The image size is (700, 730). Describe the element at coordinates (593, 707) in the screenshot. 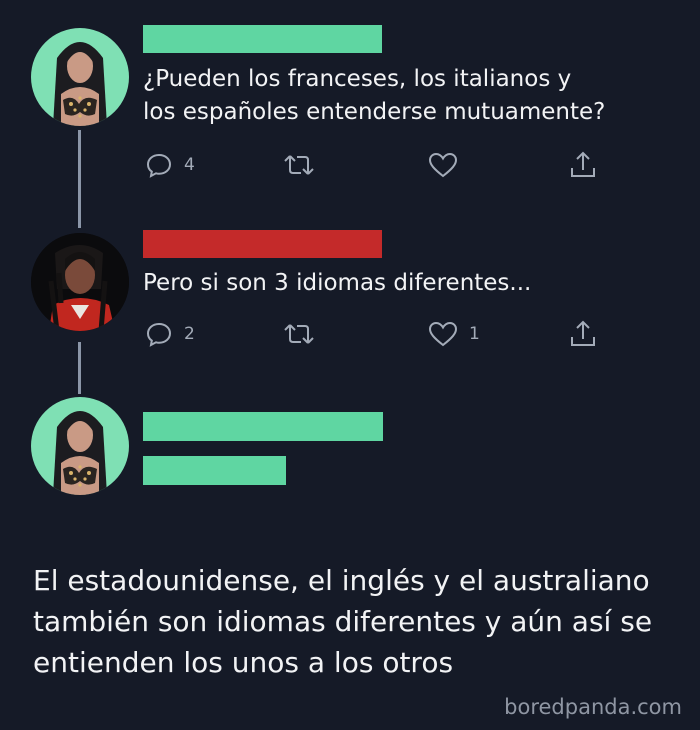

I see `watermark: boredpanda.com` at that location.